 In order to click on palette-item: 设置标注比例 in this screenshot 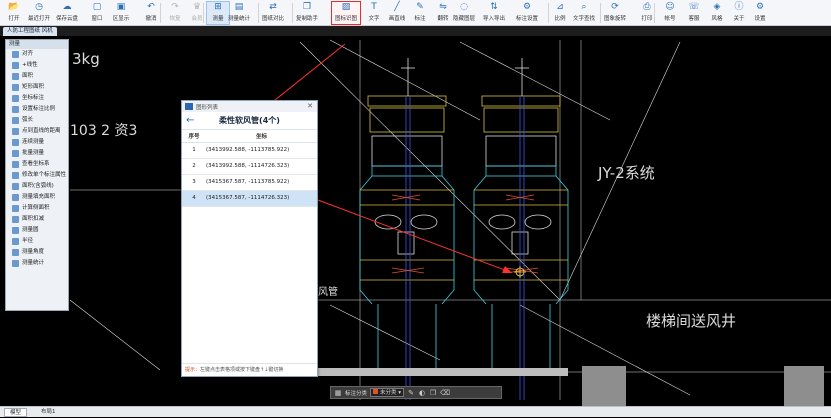, I will do `click(37, 109)`.